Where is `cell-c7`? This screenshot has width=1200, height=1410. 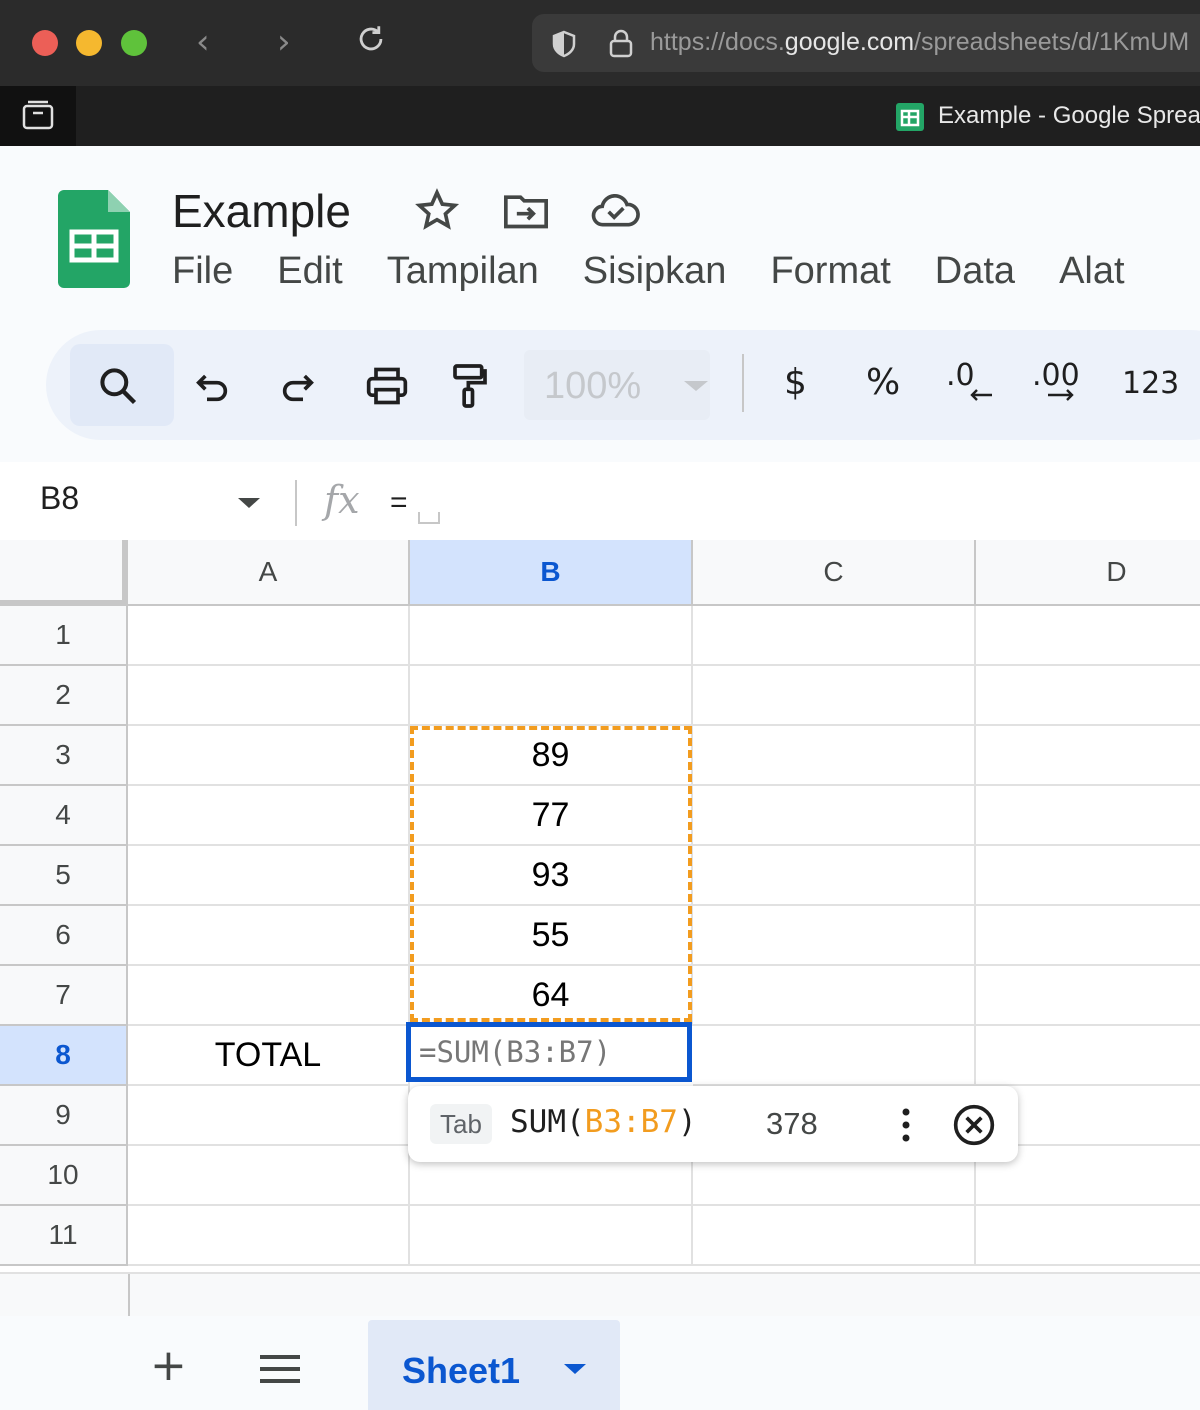 cell-c7 is located at coordinates (834, 996).